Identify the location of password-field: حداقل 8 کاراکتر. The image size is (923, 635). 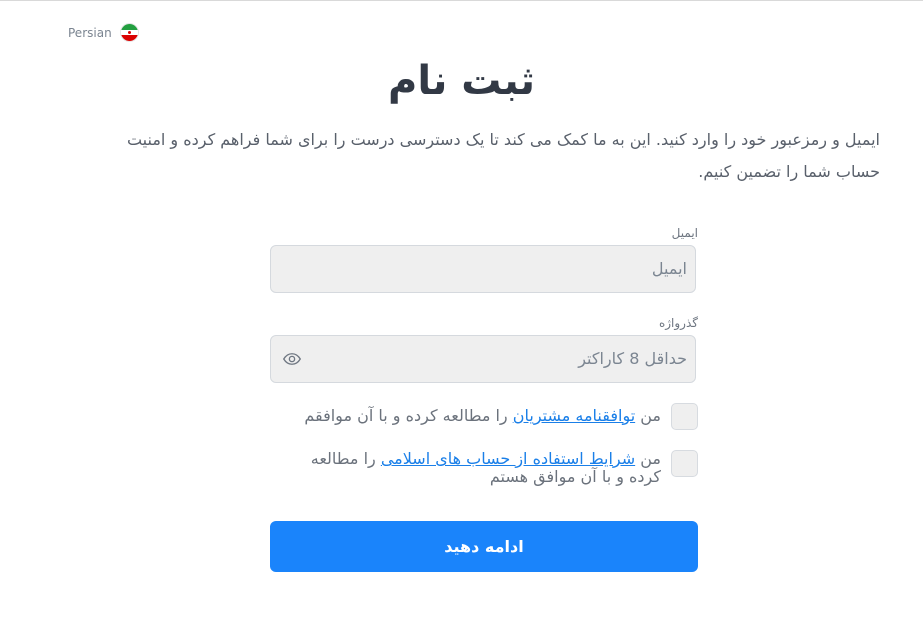
(483, 359).